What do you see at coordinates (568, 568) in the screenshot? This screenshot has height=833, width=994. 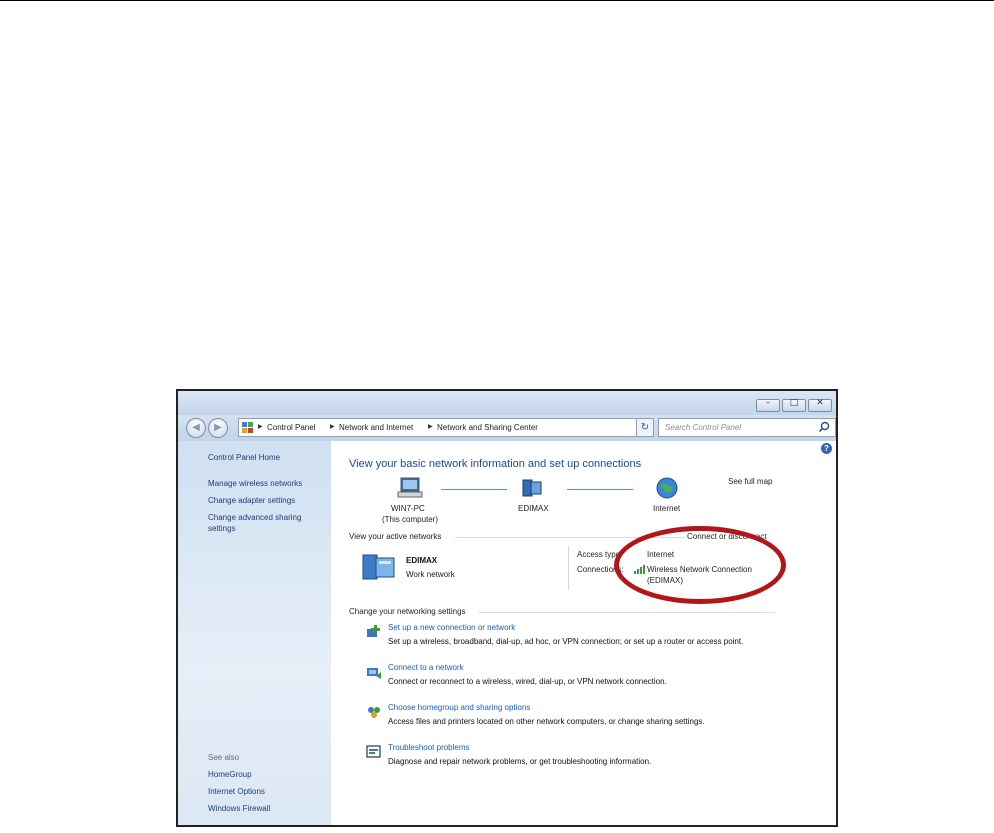 I see `network-details-divider` at bounding box center [568, 568].